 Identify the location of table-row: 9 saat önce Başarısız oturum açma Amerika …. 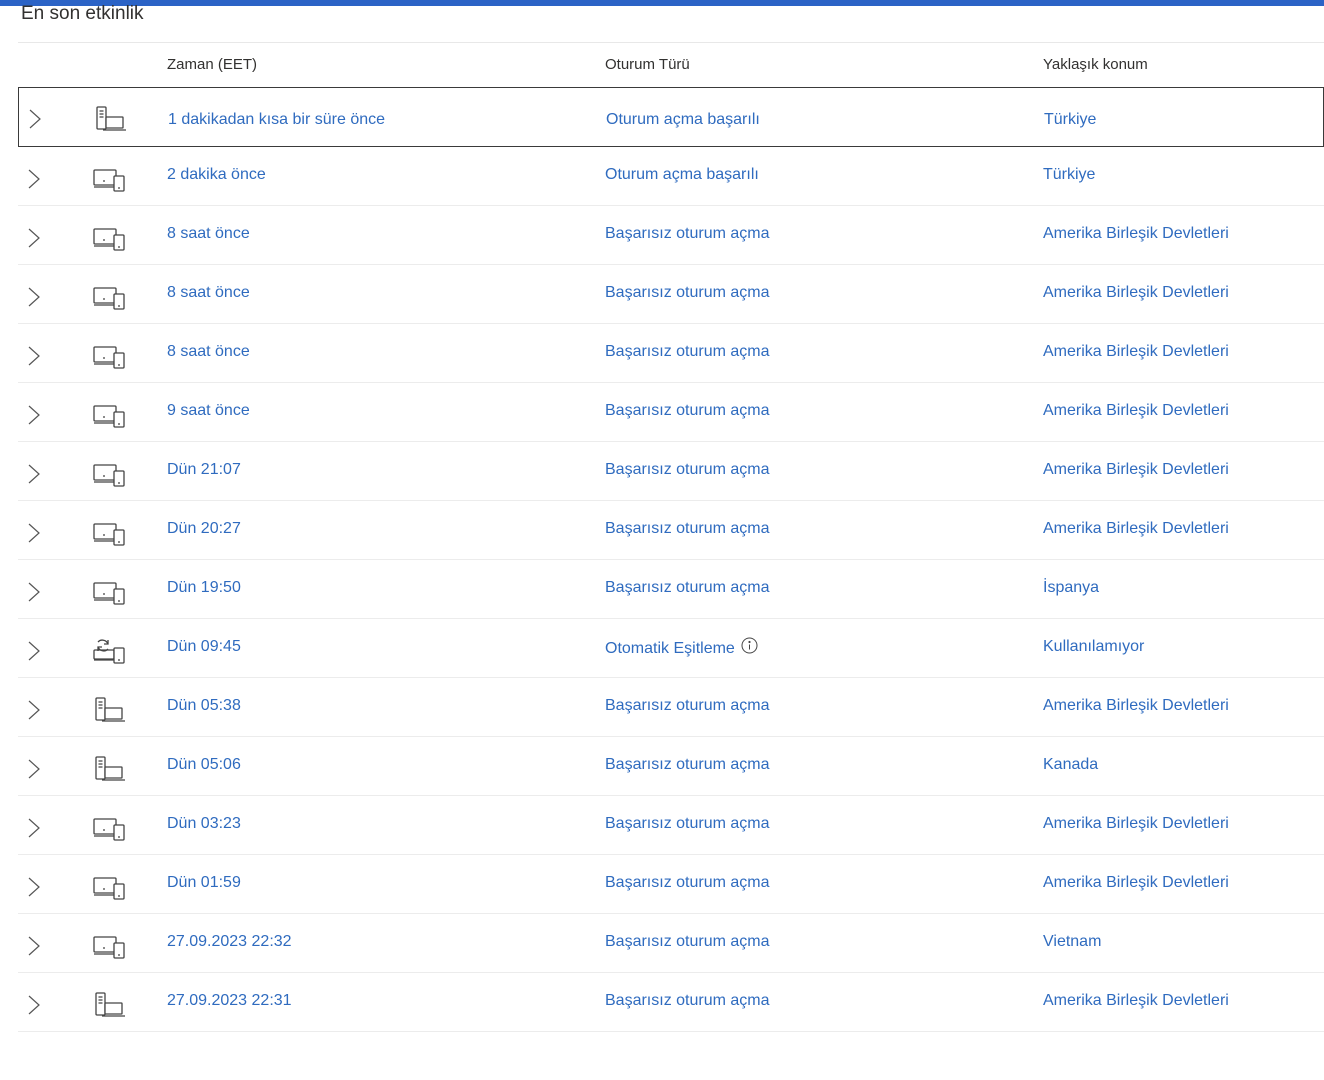
(671, 412).